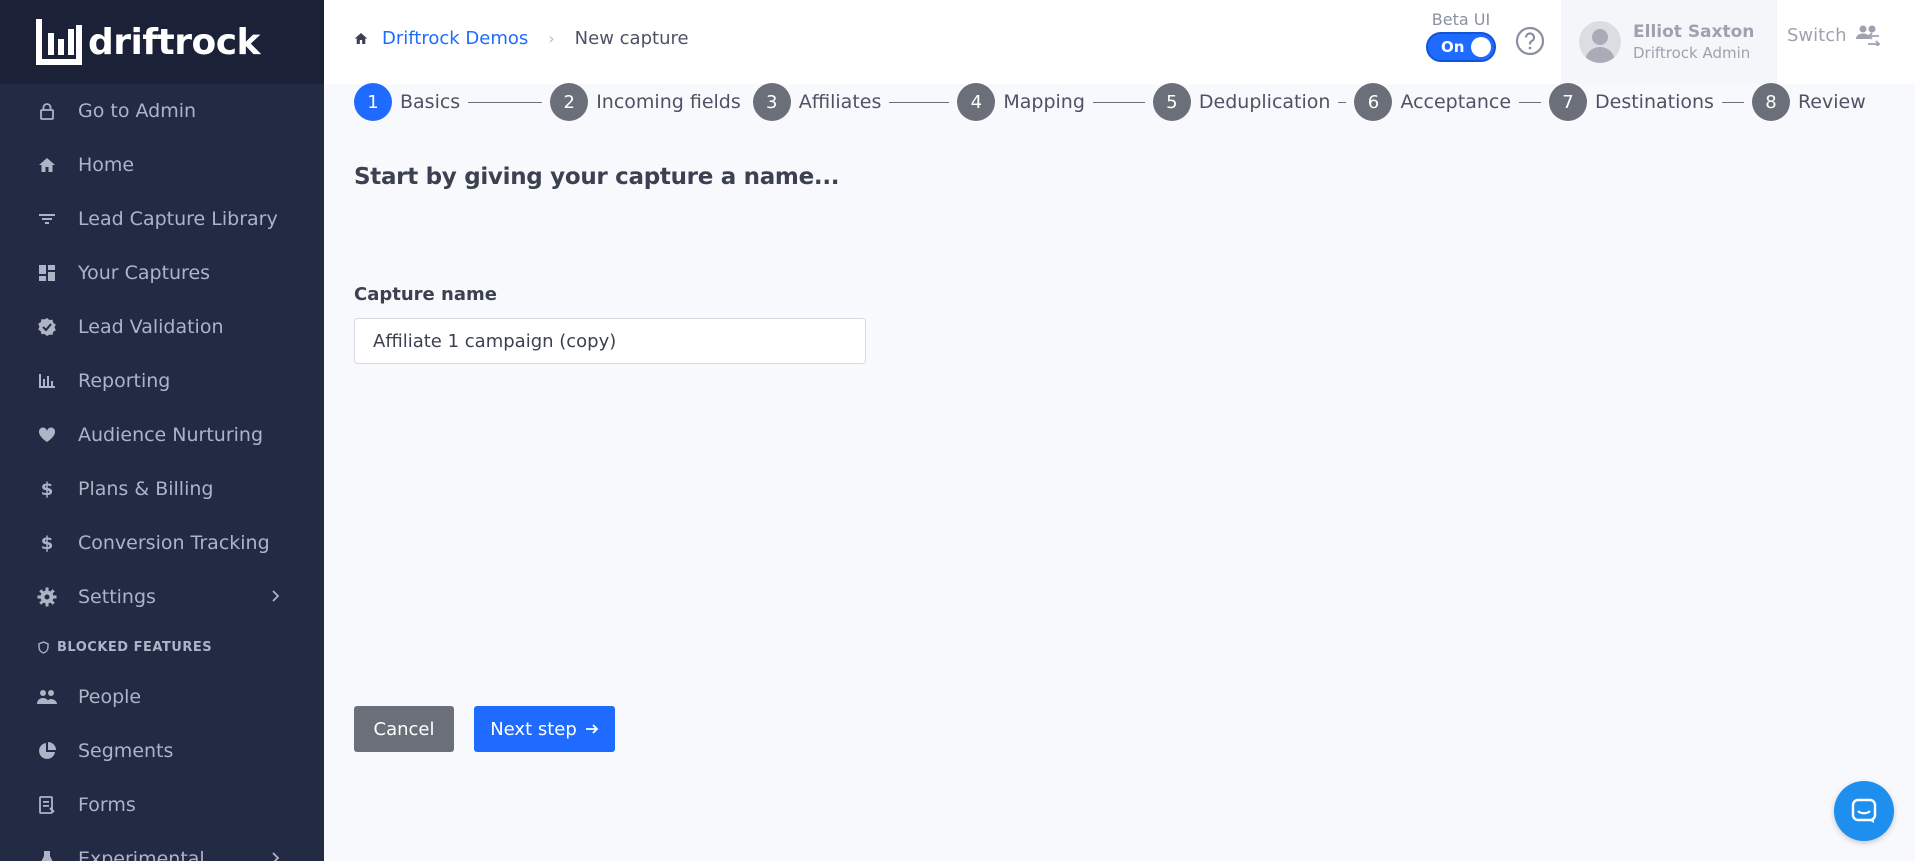 The width and height of the screenshot is (1915, 861). Describe the element at coordinates (1568, 102) in the screenshot. I see `step-number: 7` at that location.